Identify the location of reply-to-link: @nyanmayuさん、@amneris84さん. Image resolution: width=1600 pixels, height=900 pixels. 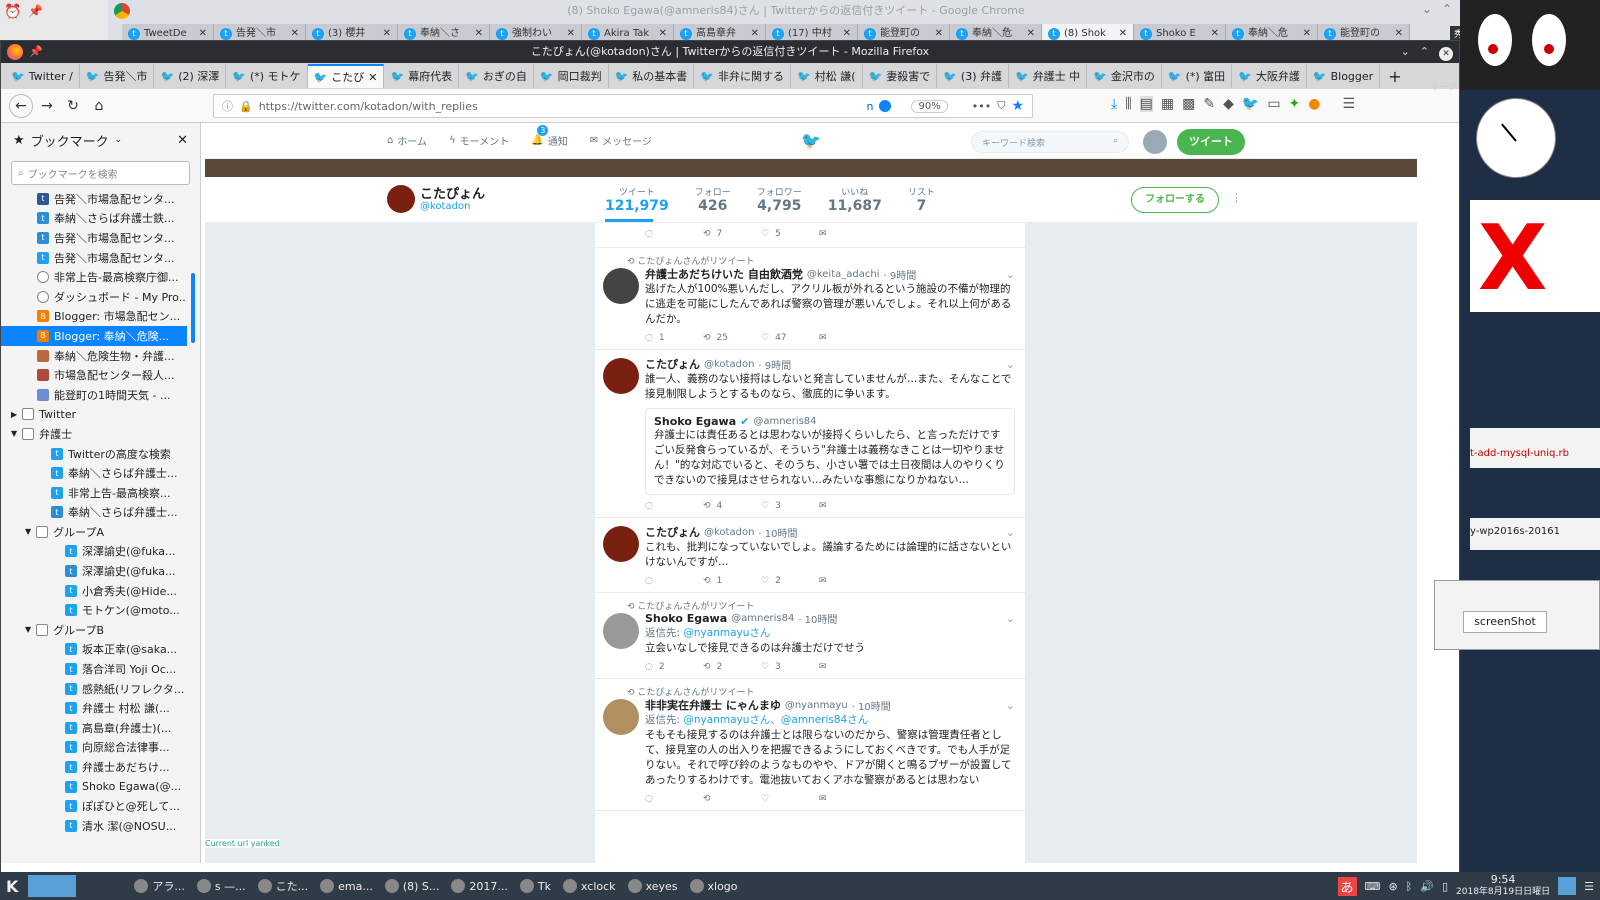
(775, 720).